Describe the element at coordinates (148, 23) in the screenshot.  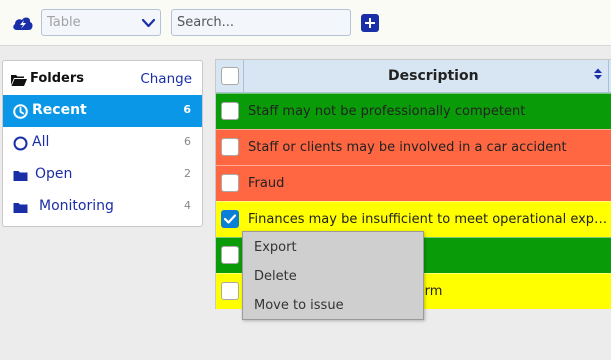
I see `chevron-down-icon` at that location.